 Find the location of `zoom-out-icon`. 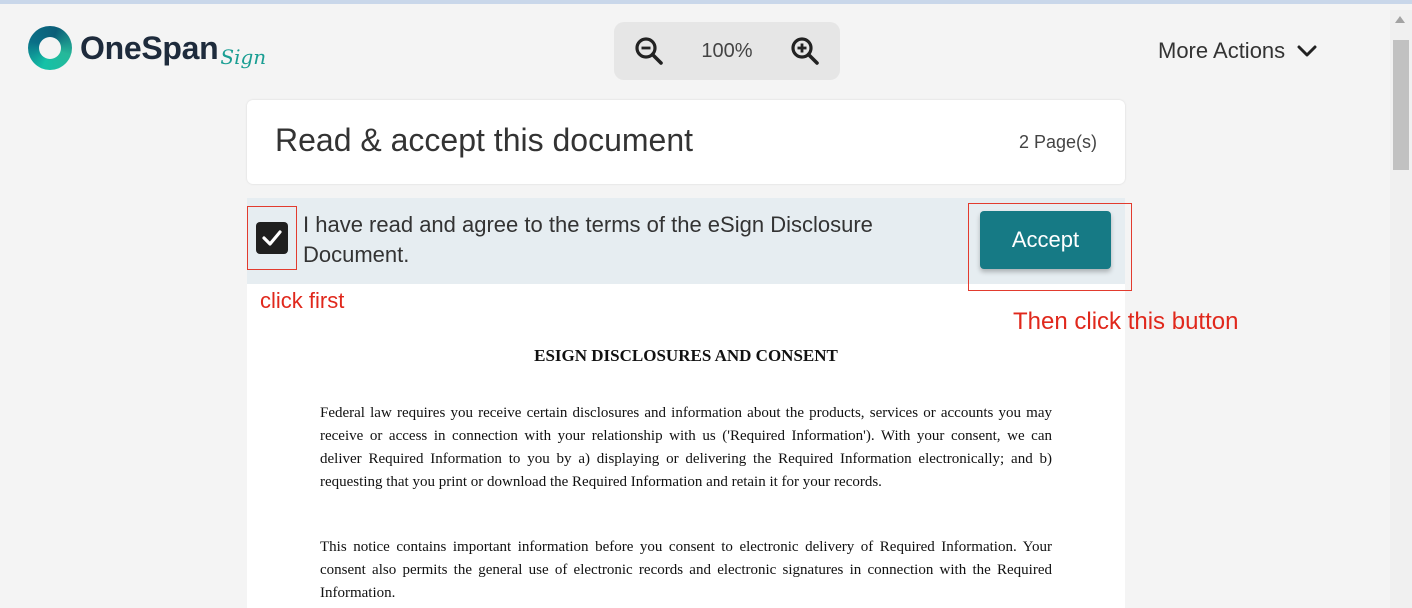

zoom-out-icon is located at coordinates (649, 51).